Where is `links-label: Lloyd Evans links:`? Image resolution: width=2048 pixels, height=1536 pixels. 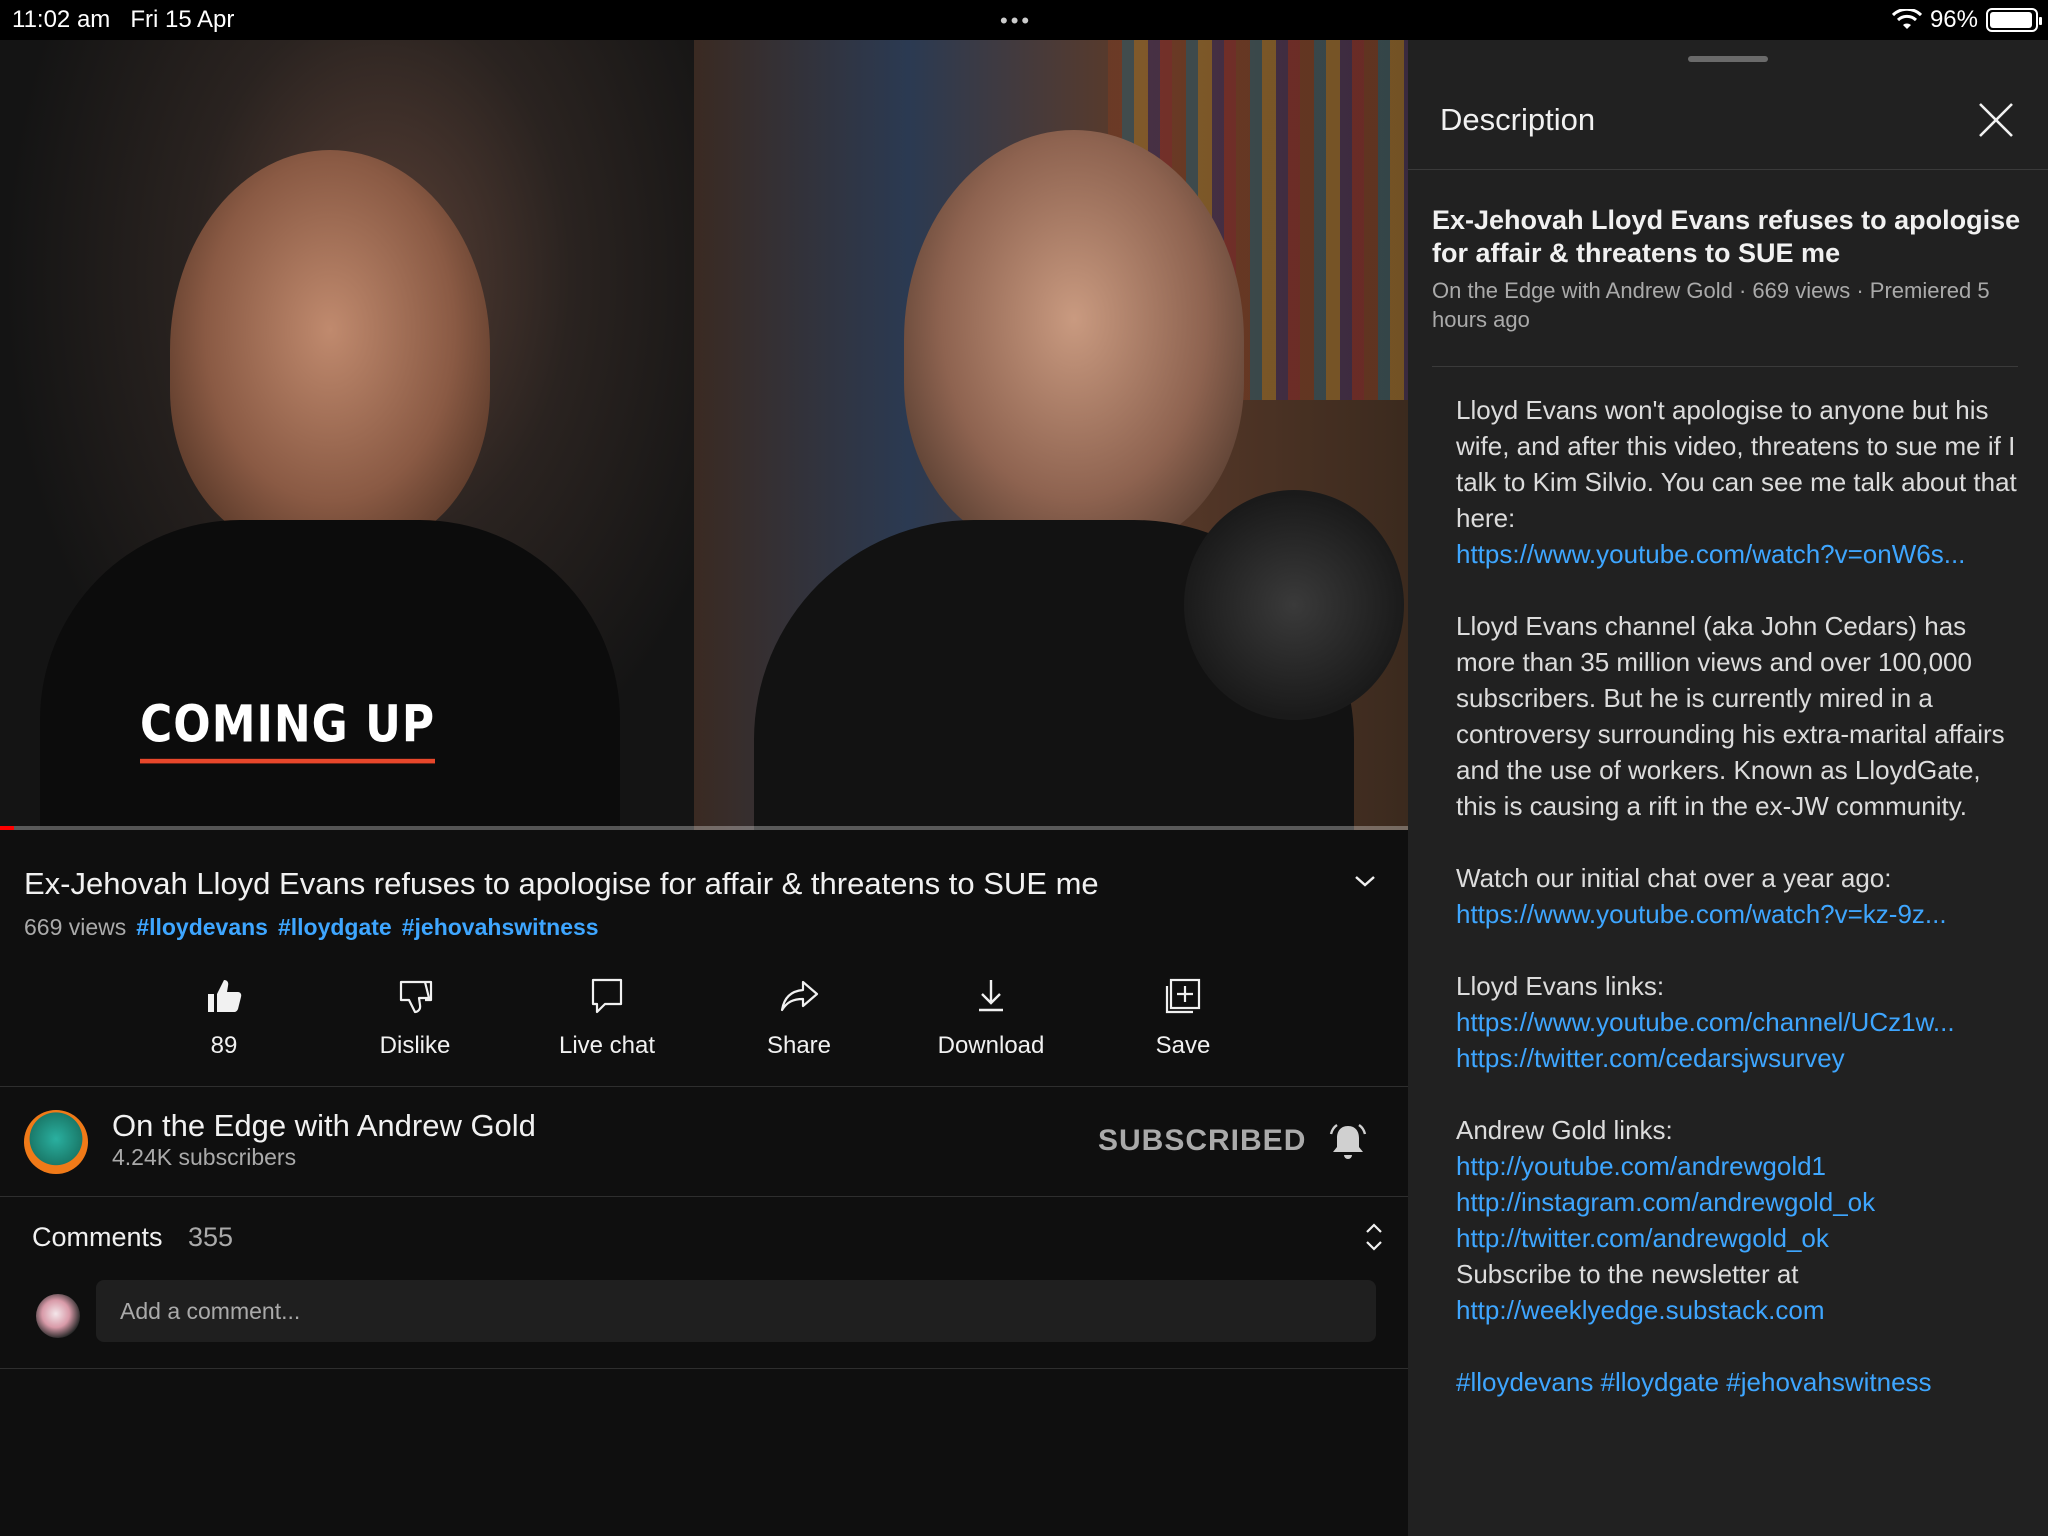 links-label: Lloyd Evans links: is located at coordinates (1560, 986).